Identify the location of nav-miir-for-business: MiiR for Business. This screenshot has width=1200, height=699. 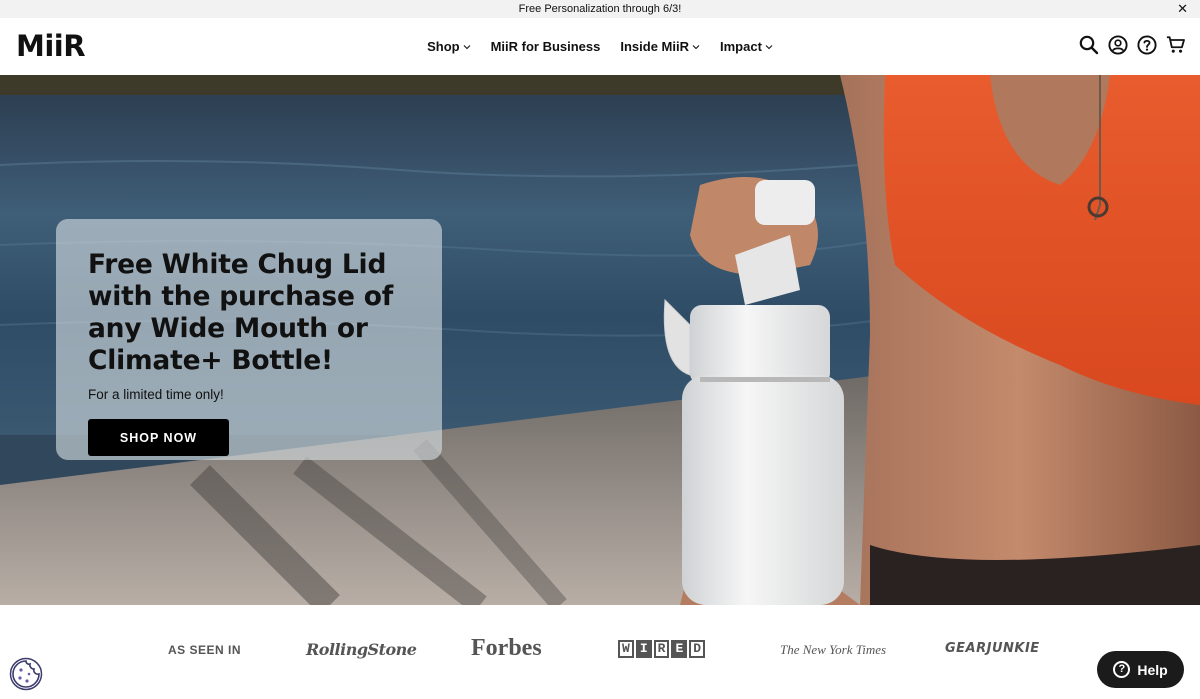
(546, 46).